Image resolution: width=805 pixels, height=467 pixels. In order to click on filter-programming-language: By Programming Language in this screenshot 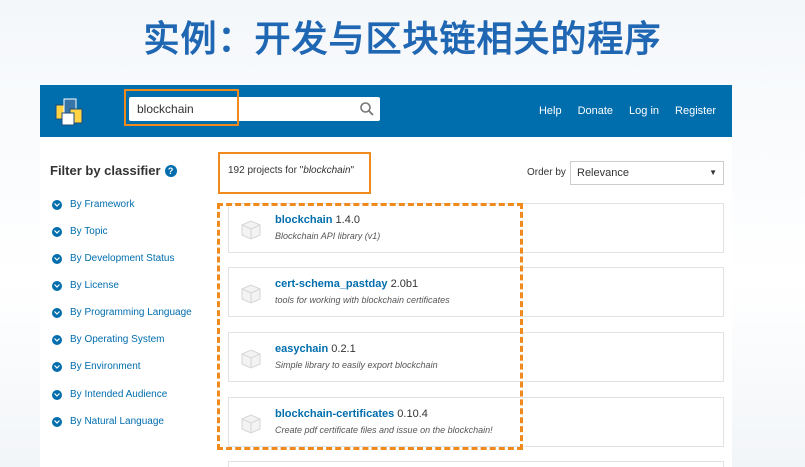, I will do `click(122, 312)`.